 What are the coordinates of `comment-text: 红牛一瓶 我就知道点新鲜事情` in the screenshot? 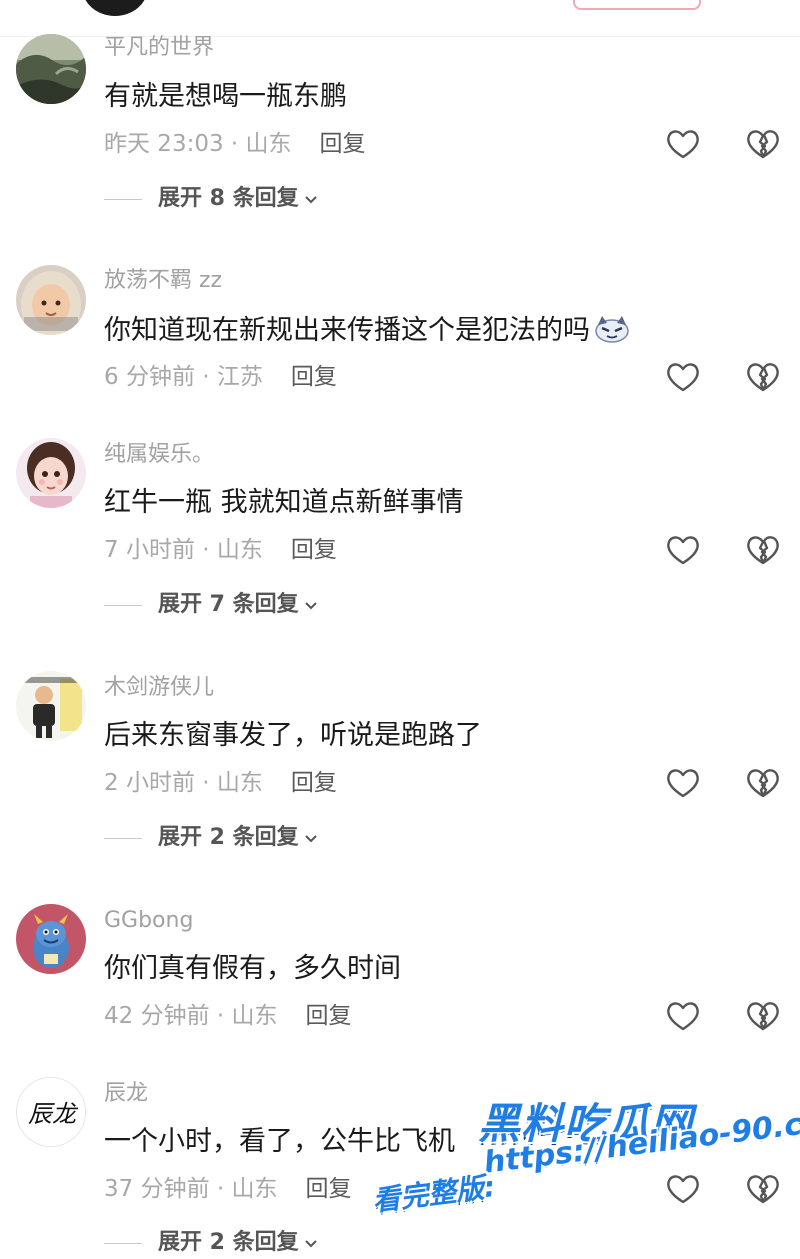 It's located at (284, 502).